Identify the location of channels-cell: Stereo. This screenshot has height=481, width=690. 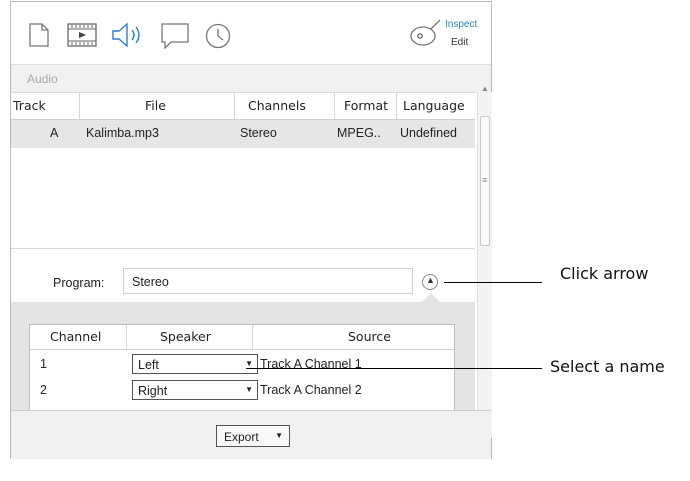
(258, 133).